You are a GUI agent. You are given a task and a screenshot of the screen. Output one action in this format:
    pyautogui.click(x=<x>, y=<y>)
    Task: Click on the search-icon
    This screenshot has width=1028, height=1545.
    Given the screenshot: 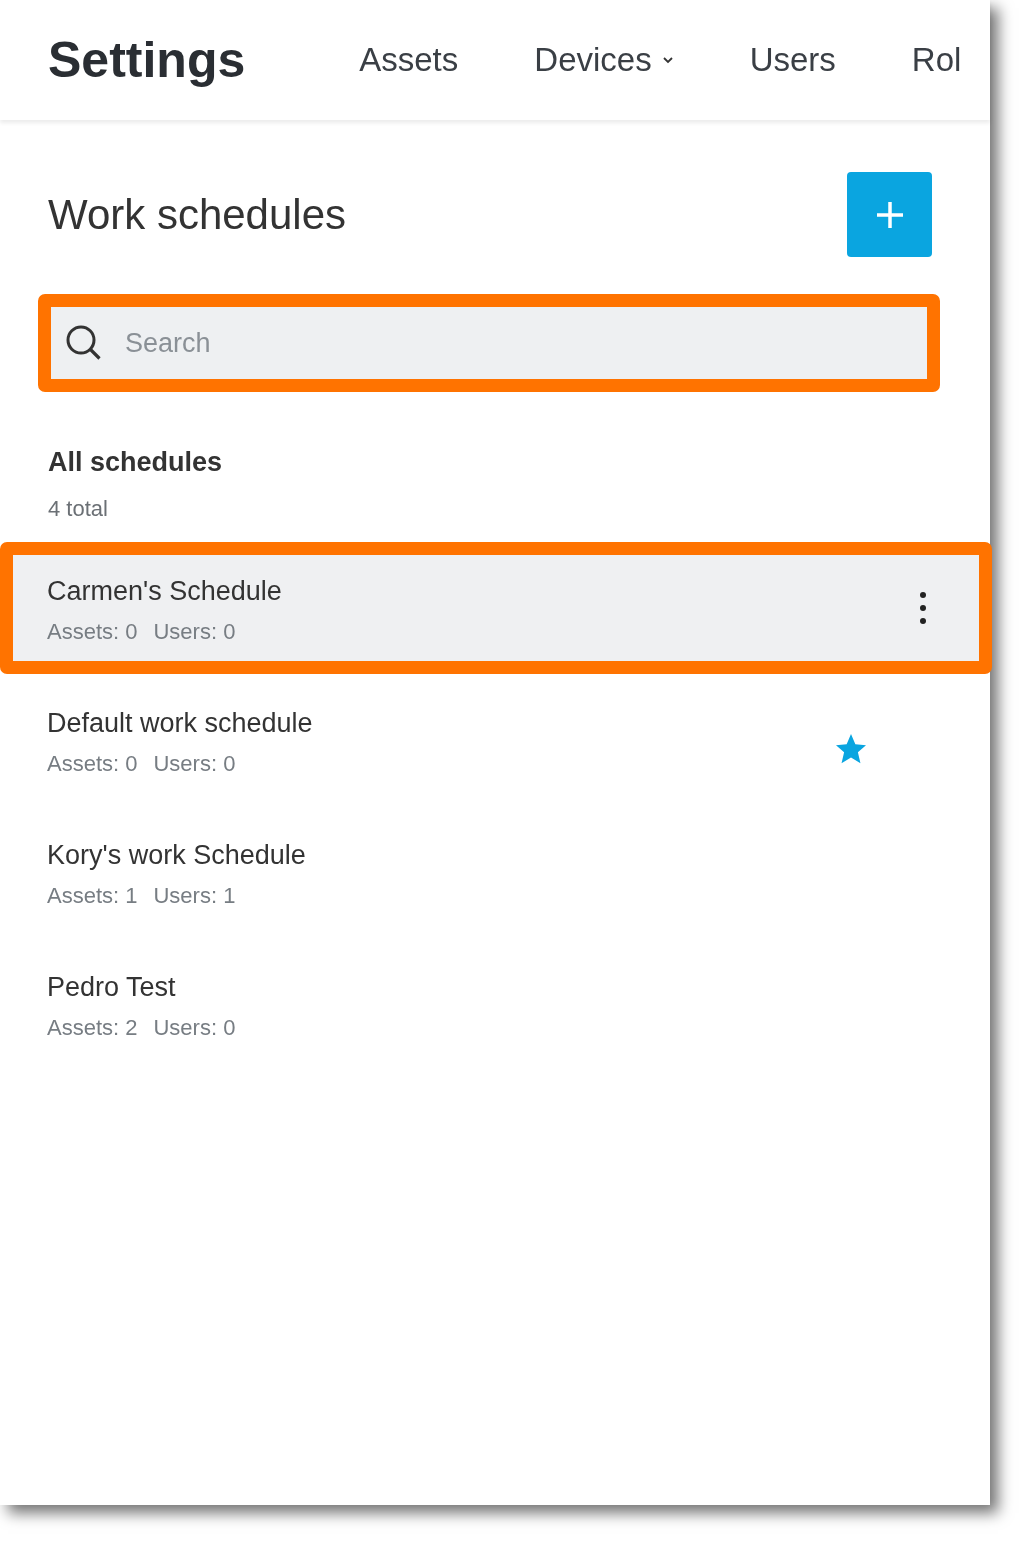 What is the action you would take?
    pyautogui.click(x=84, y=343)
    